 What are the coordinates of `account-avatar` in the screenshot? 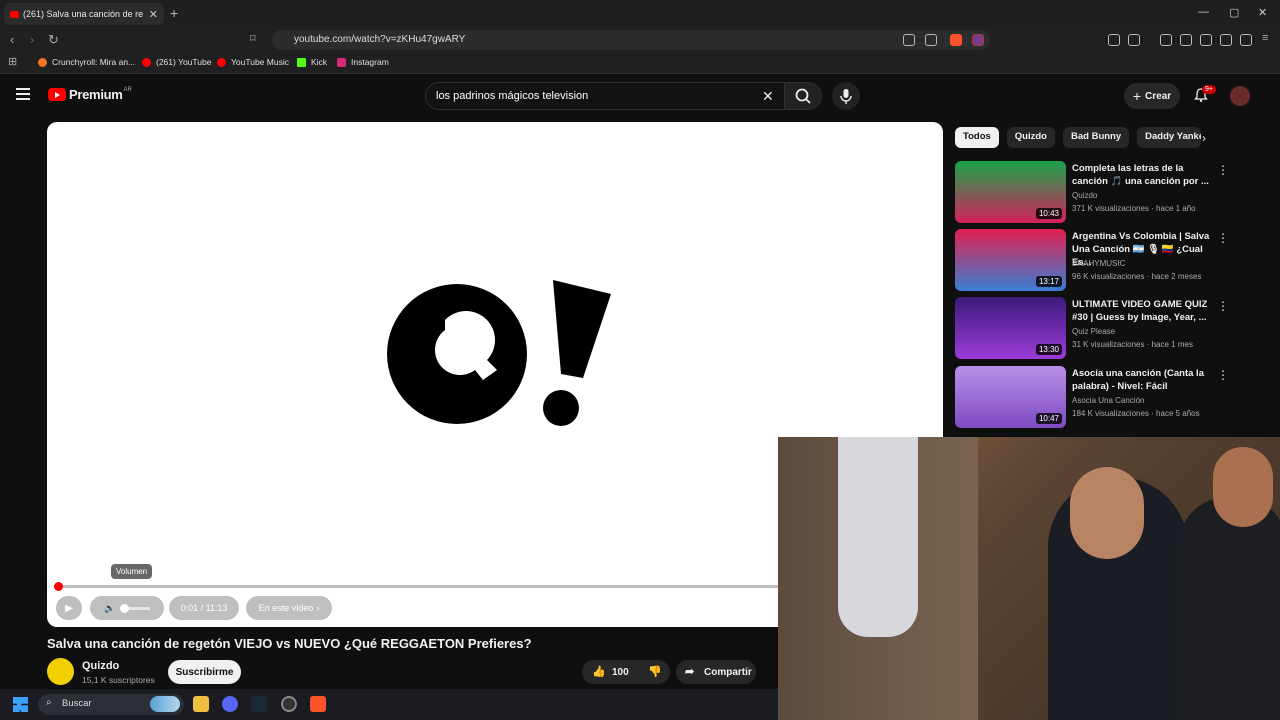 It's located at (1240, 96).